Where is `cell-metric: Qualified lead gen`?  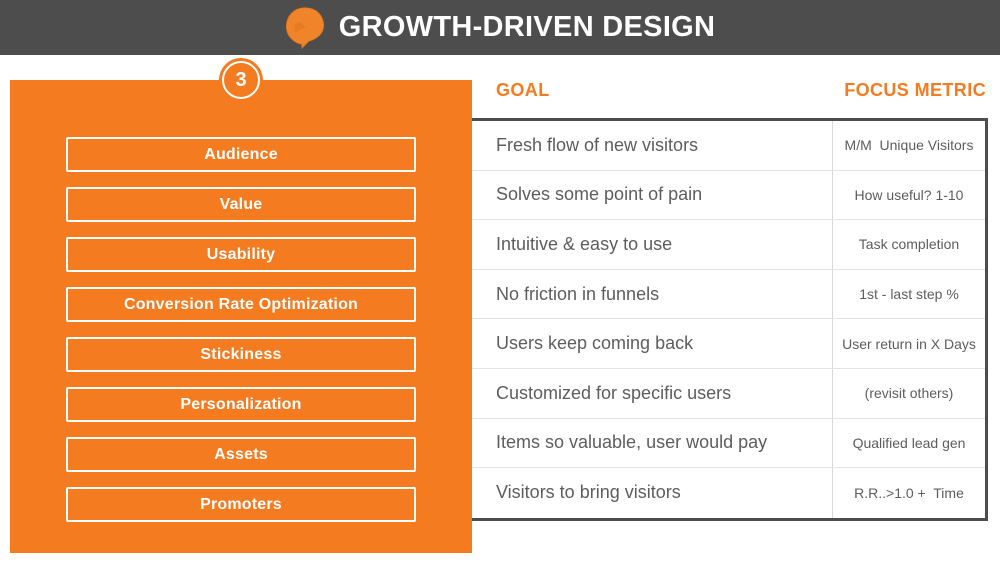
cell-metric: Qualified lead gen is located at coordinates (908, 443).